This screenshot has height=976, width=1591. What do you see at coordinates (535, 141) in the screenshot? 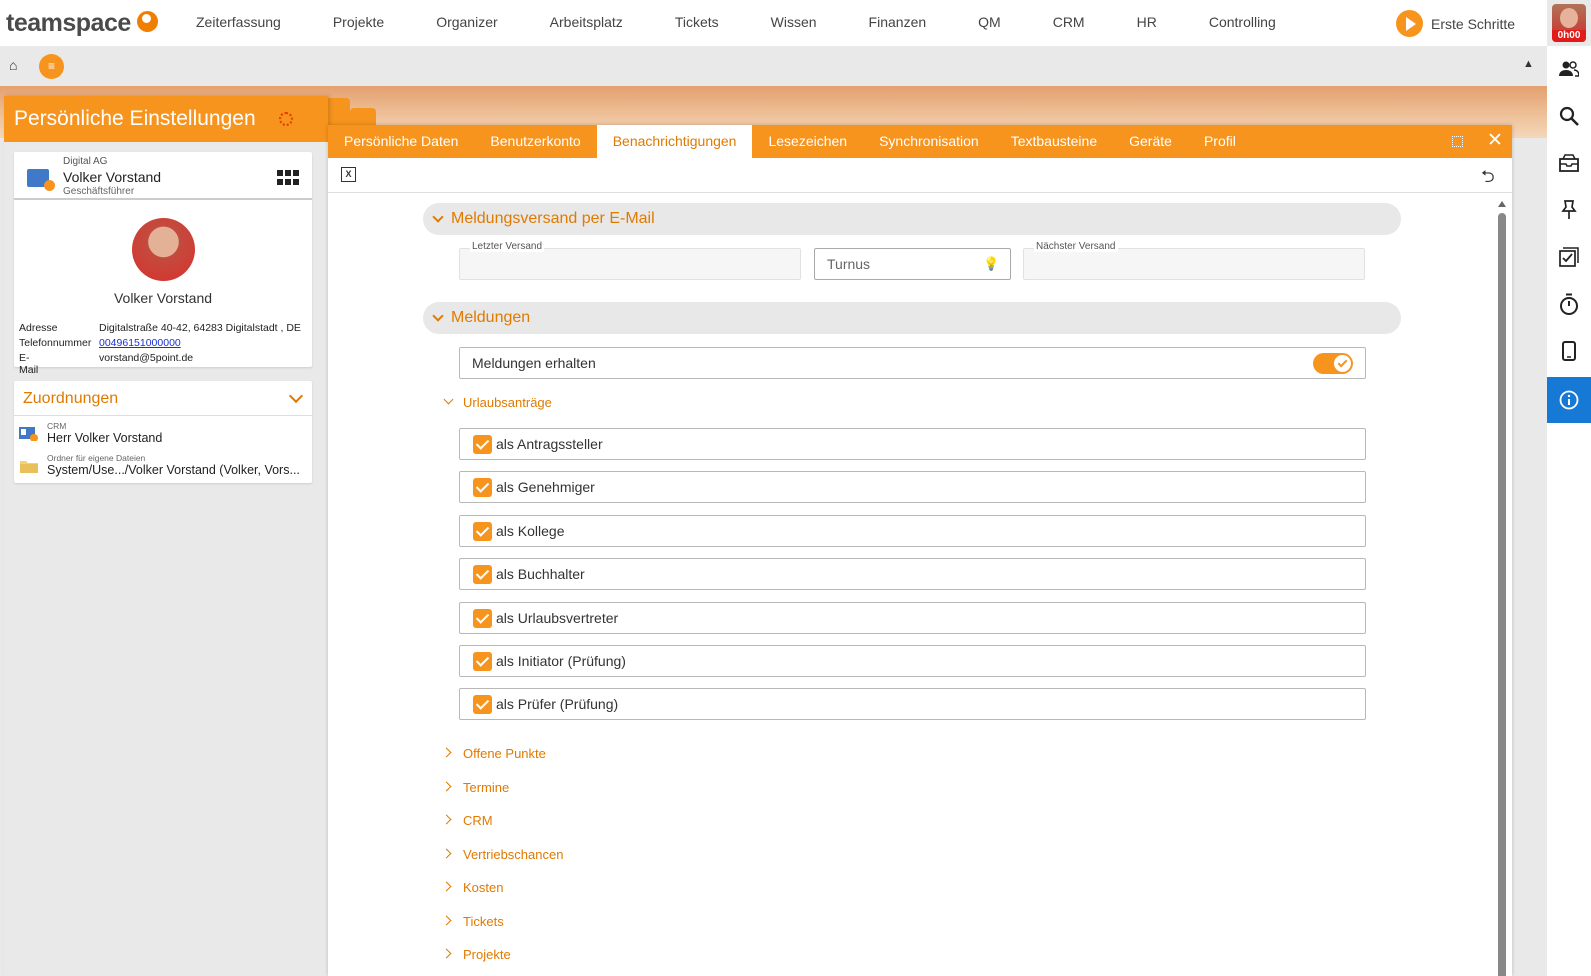
I see `tab-benutzerkonto: Benutzerkonto` at bounding box center [535, 141].